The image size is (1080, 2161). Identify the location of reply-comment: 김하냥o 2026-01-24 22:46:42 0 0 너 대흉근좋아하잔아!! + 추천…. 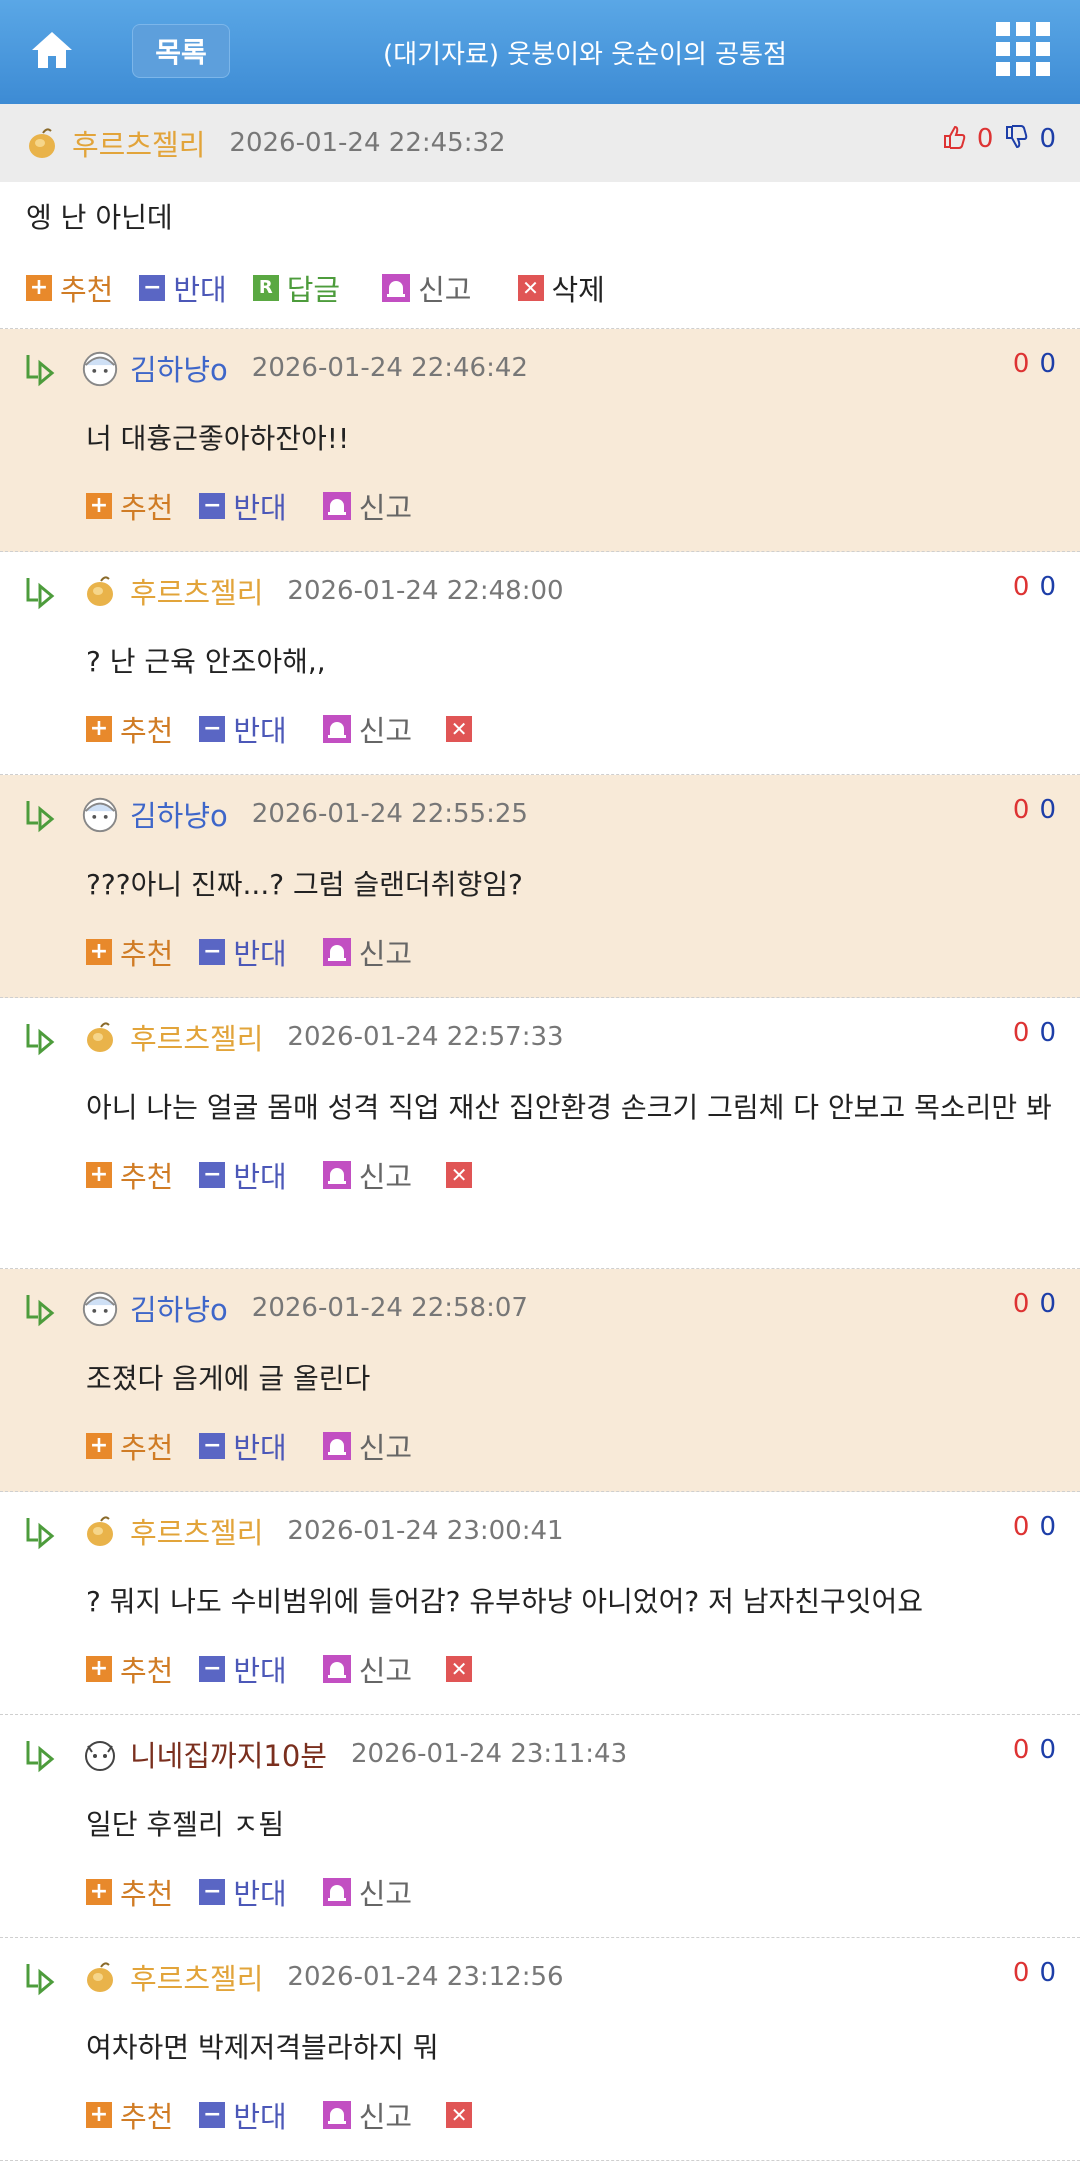
(540, 440).